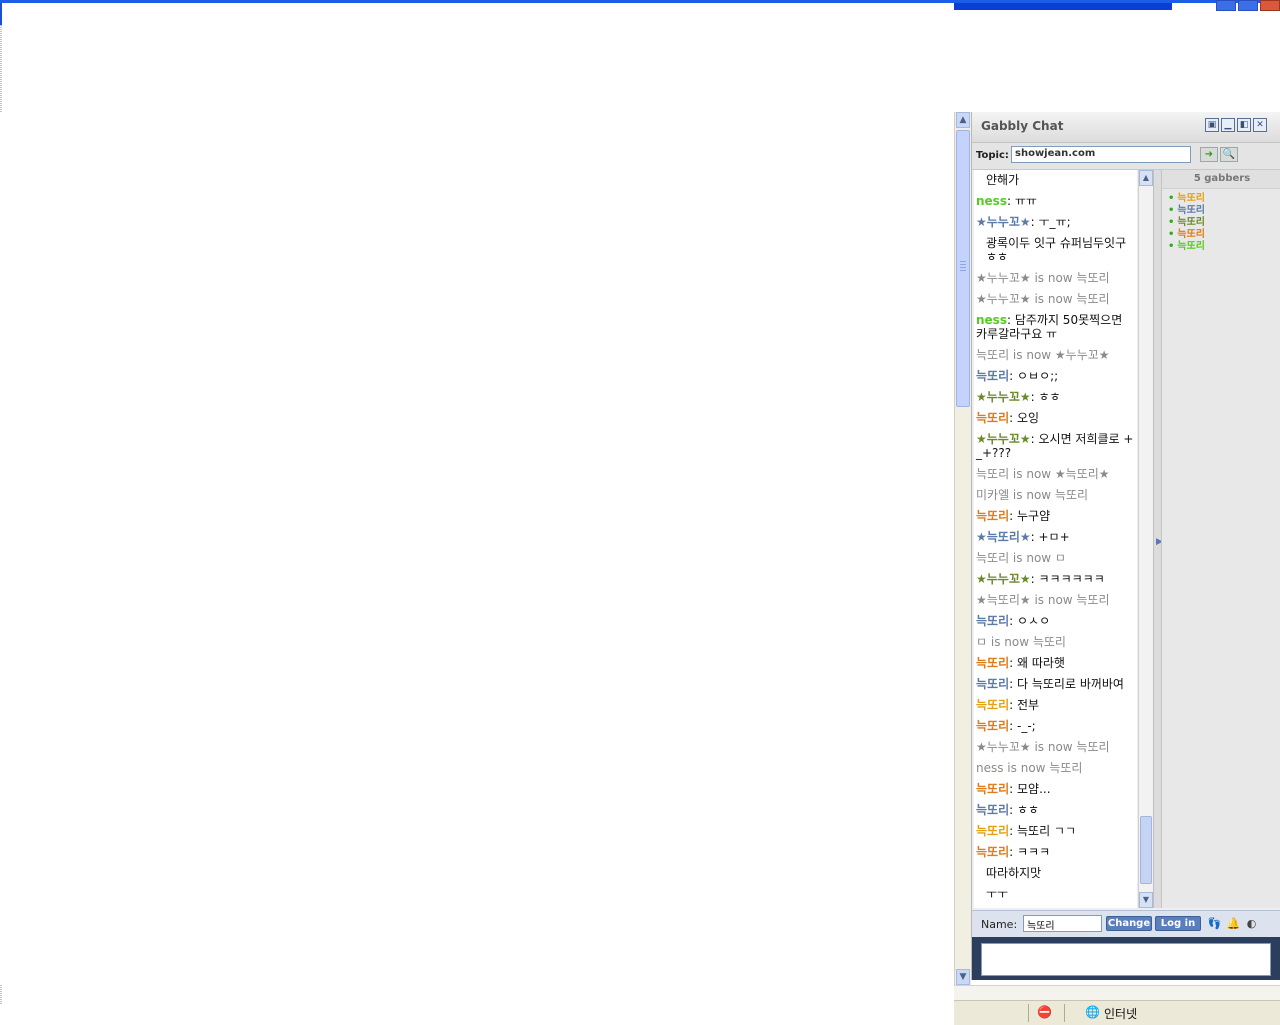  What do you see at coordinates (1055, 180) in the screenshot?
I see `chat-message: 얀해가` at bounding box center [1055, 180].